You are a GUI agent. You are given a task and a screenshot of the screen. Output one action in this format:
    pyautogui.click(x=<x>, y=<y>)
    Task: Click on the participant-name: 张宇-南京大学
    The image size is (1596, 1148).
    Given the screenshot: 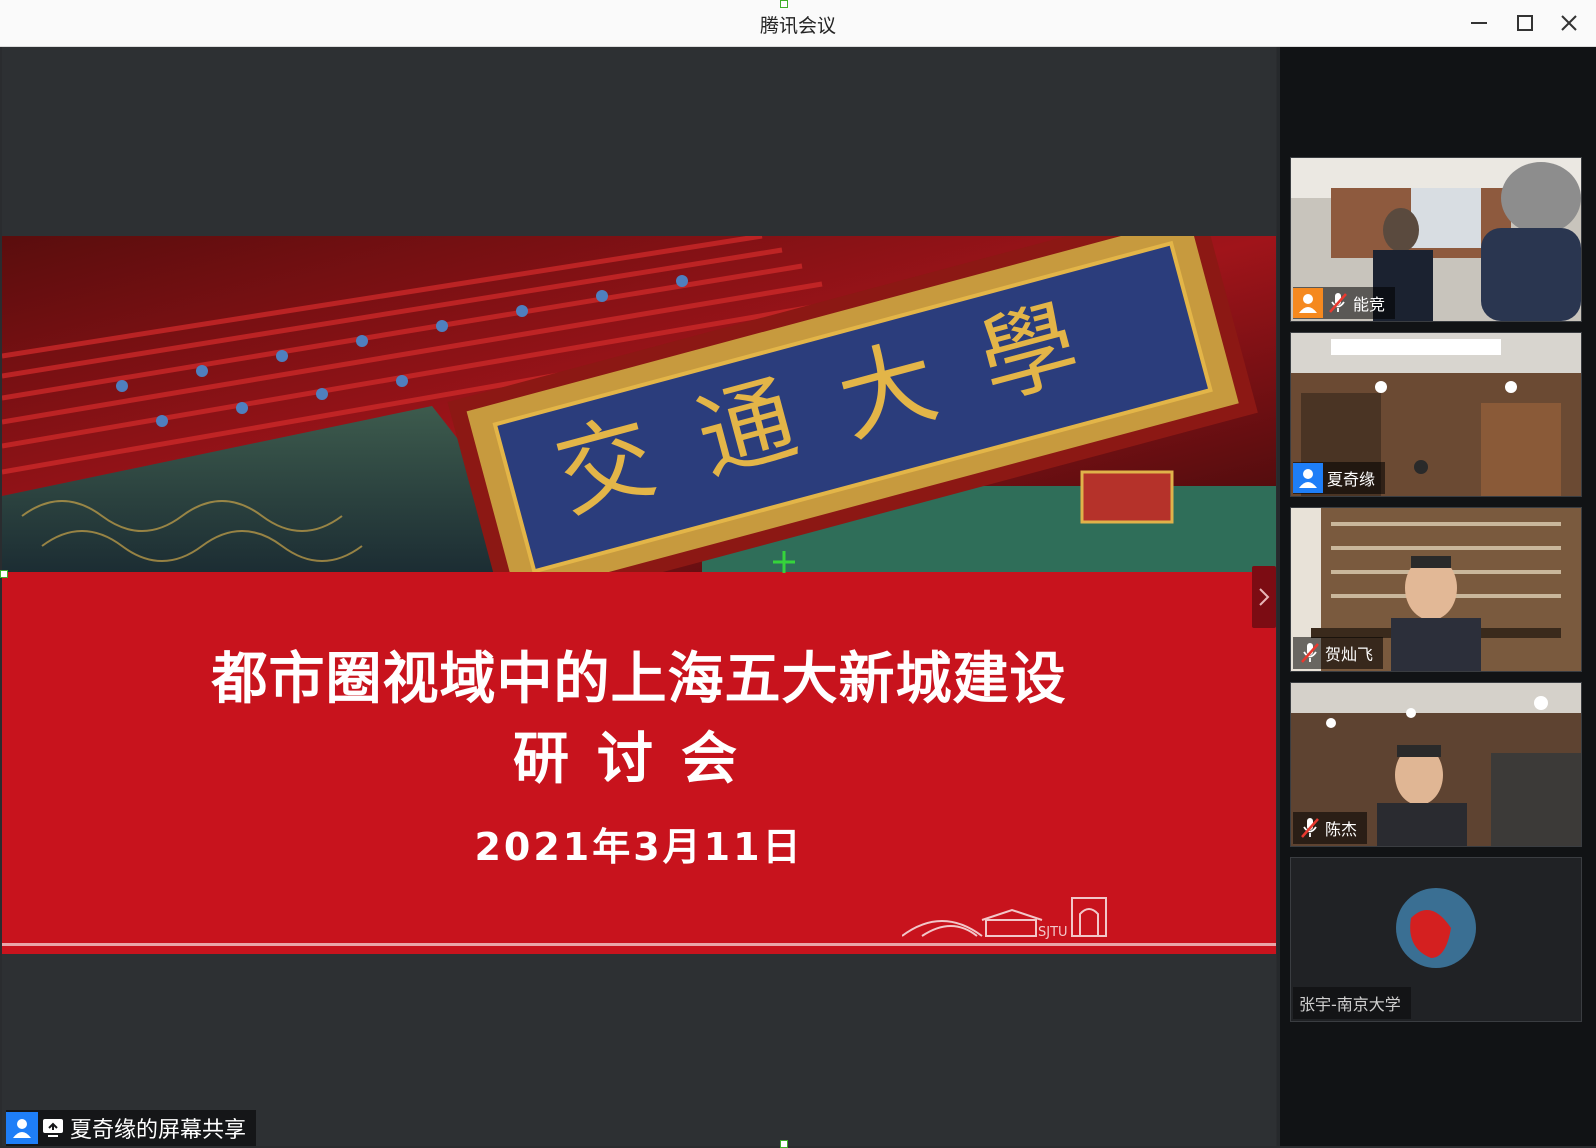 What is the action you would take?
    pyautogui.click(x=1350, y=1004)
    